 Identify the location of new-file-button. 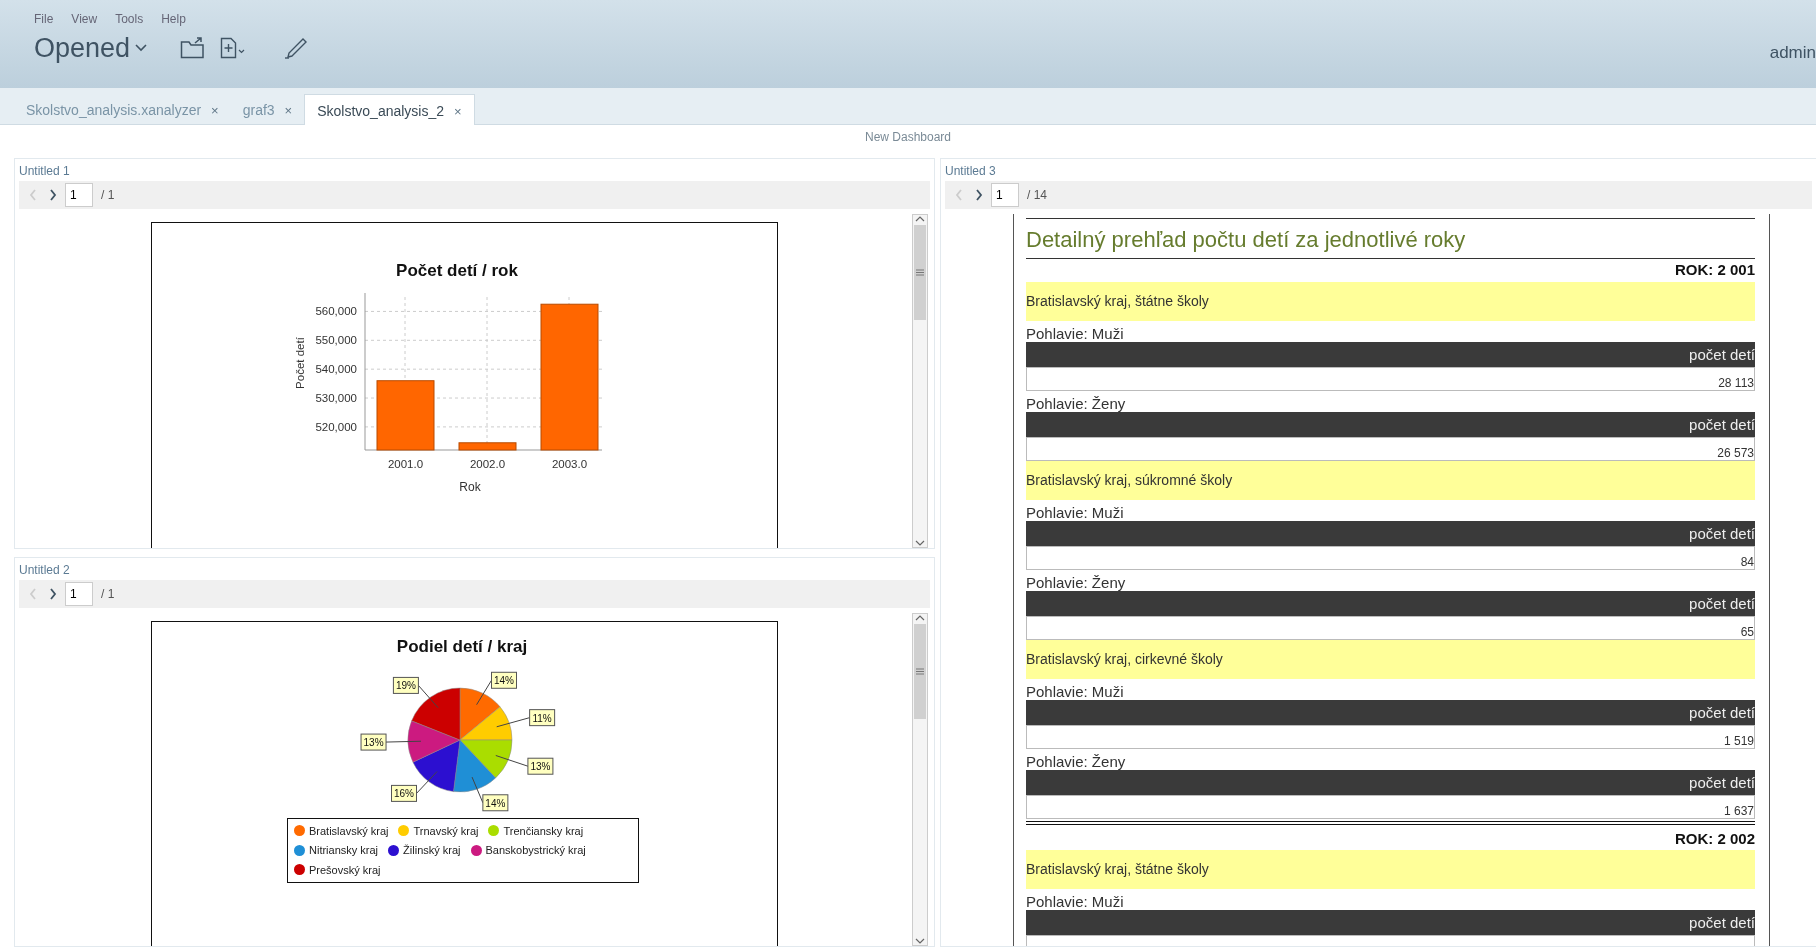
(233, 48).